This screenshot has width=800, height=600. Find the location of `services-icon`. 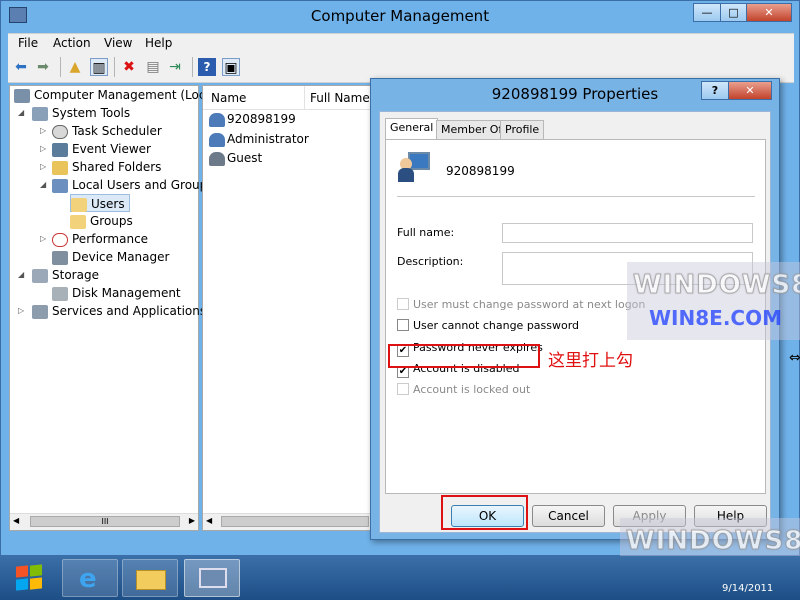

services-icon is located at coordinates (40, 311).